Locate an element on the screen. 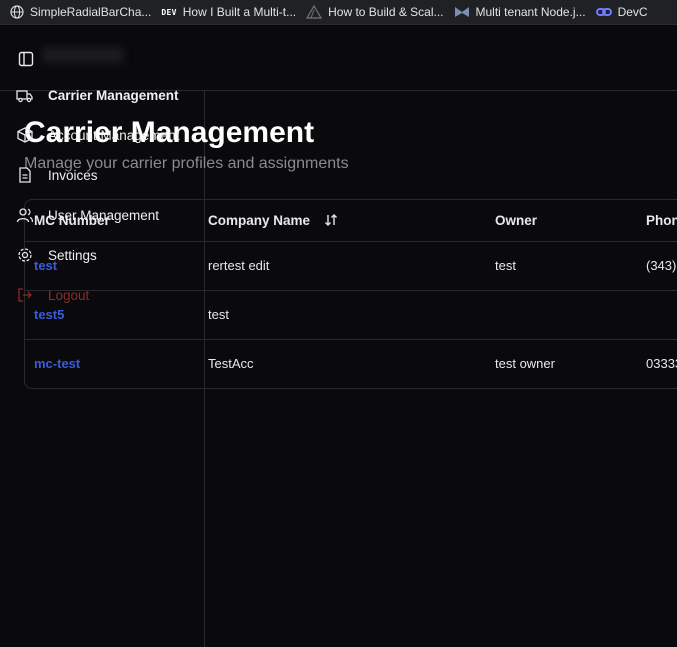 This screenshot has width=677, height=647. sidebar-item-user-management: User Management is located at coordinates (87, 215).